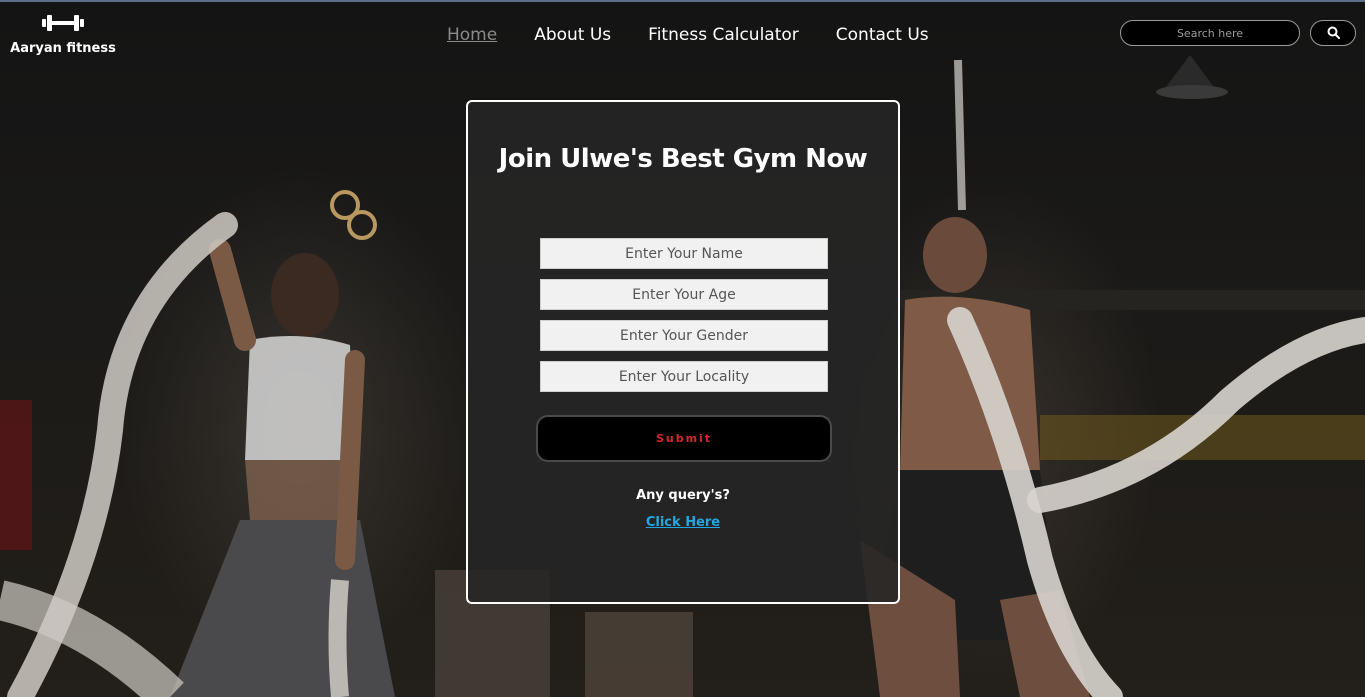 The image size is (1365, 697). Describe the element at coordinates (882, 35) in the screenshot. I see `nav-contact-us: Contact Us` at that location.